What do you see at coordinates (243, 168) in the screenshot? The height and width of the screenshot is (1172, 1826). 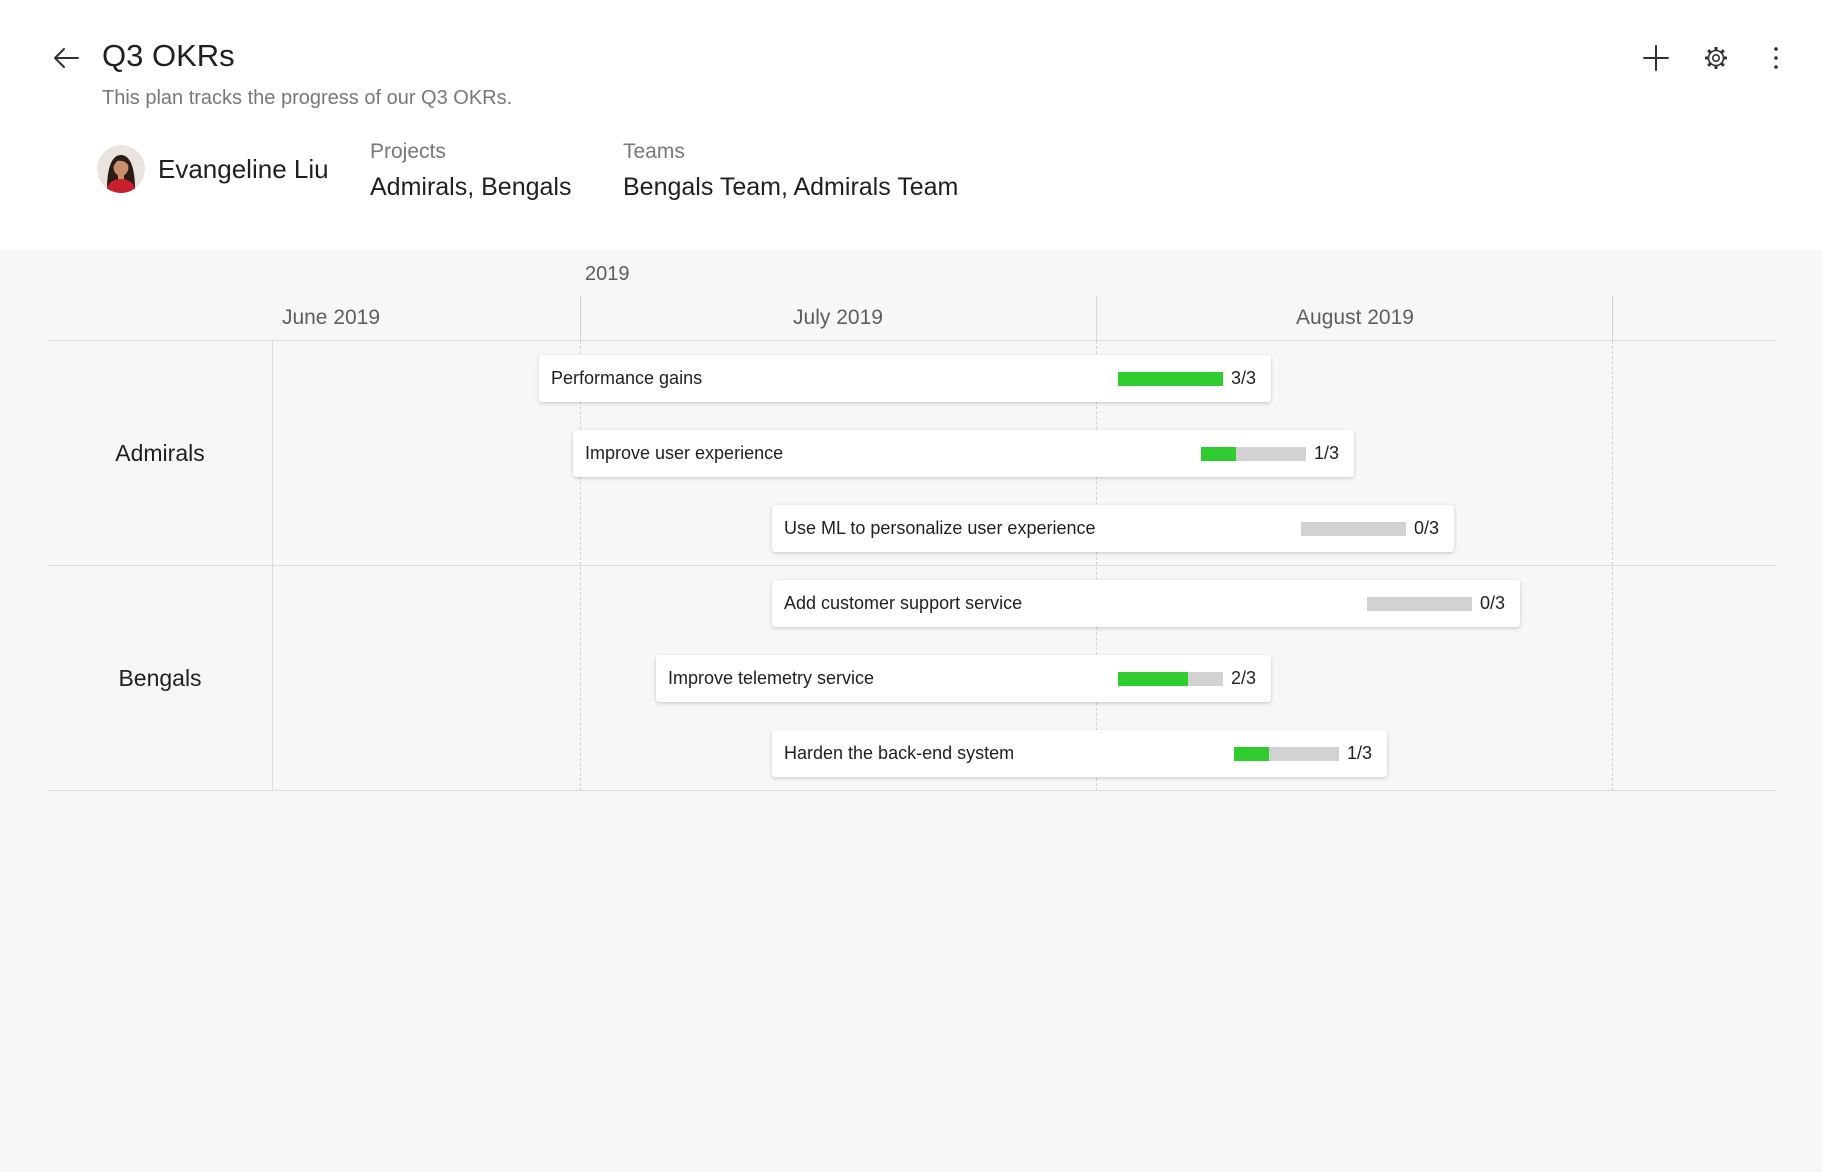 I see `owner-name: Evangeline Liu` at bounding box center [243, 168].